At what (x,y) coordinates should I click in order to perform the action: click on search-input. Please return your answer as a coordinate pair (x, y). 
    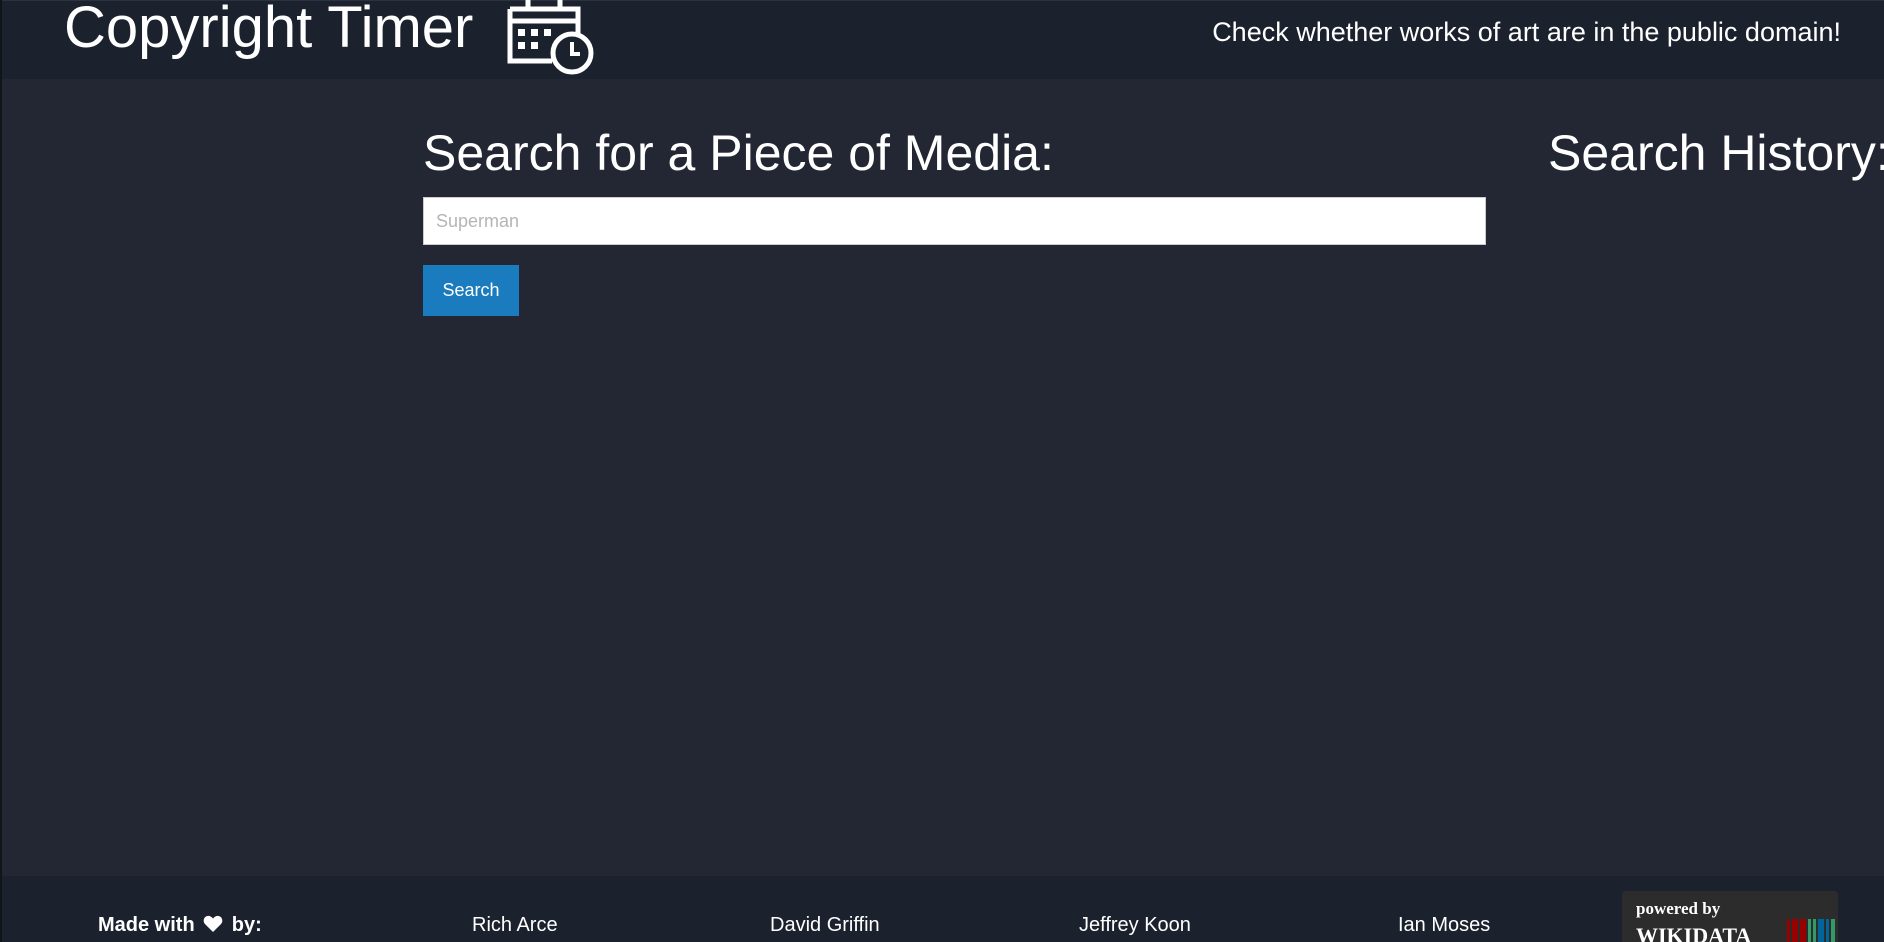
    Looking at the image, I should click on (954, 221).